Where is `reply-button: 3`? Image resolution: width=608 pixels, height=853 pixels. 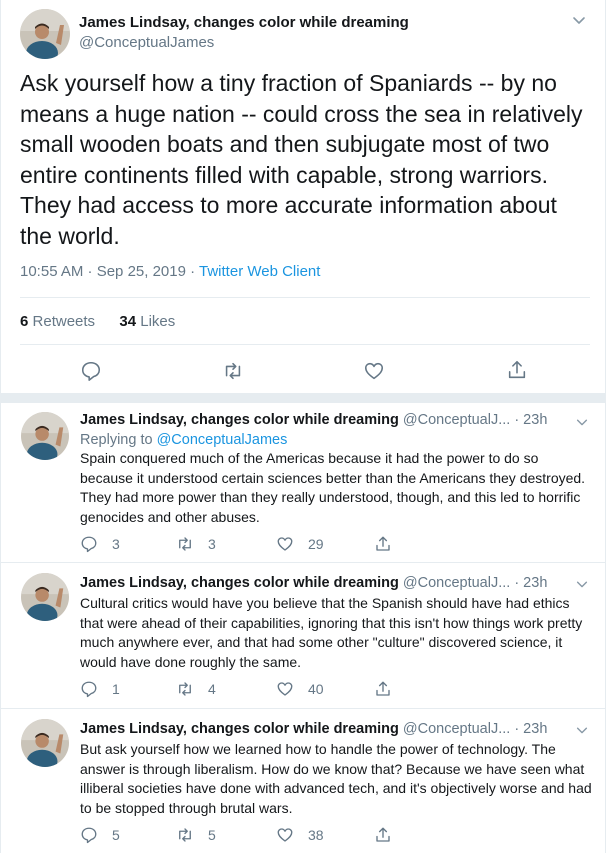
reply-button: 3 is located at coordinates (100, 544).